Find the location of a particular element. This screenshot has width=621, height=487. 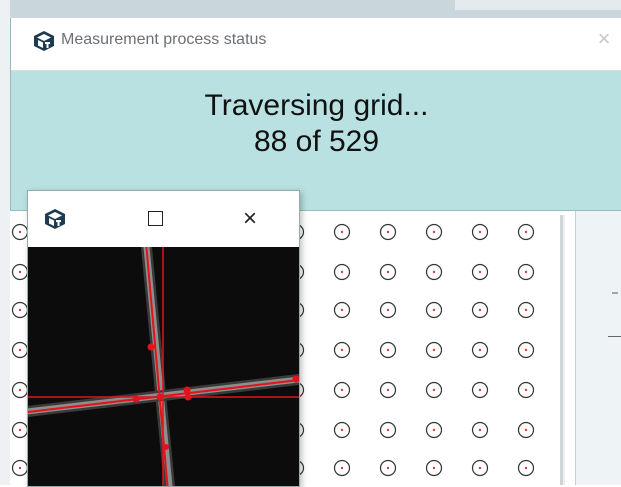

status-dialog-title: Measurement process status is located at coordinates (164, 39).